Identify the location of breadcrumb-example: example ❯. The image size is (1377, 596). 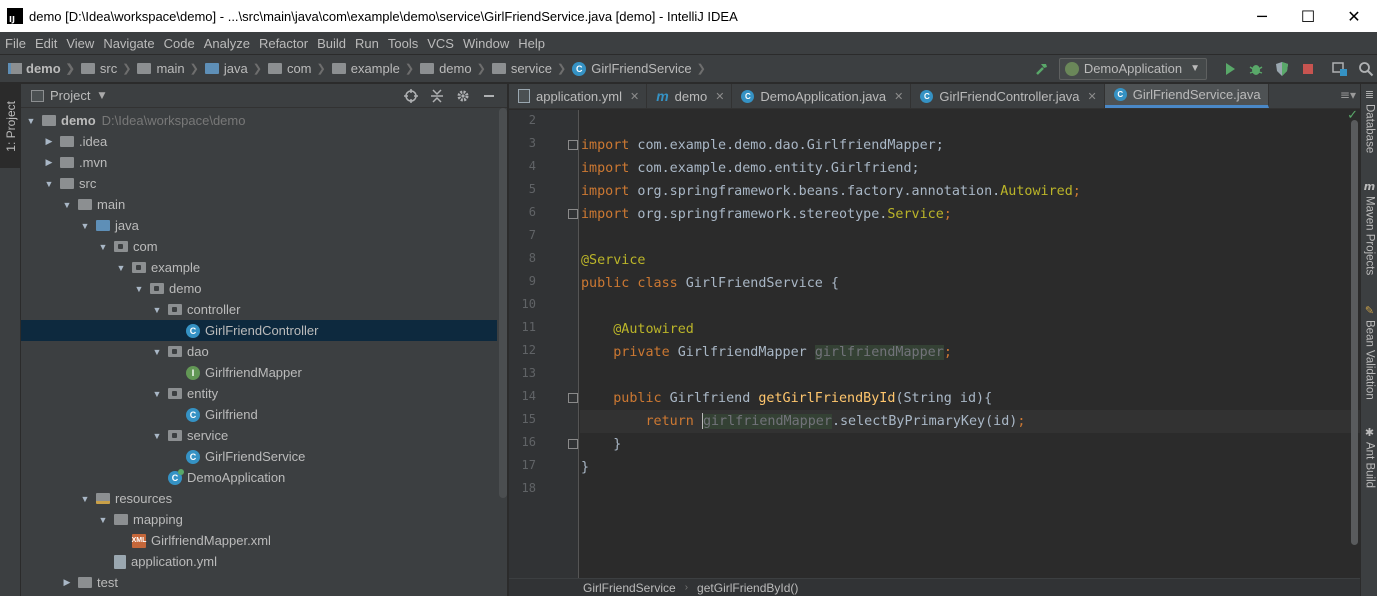
(375, 68).